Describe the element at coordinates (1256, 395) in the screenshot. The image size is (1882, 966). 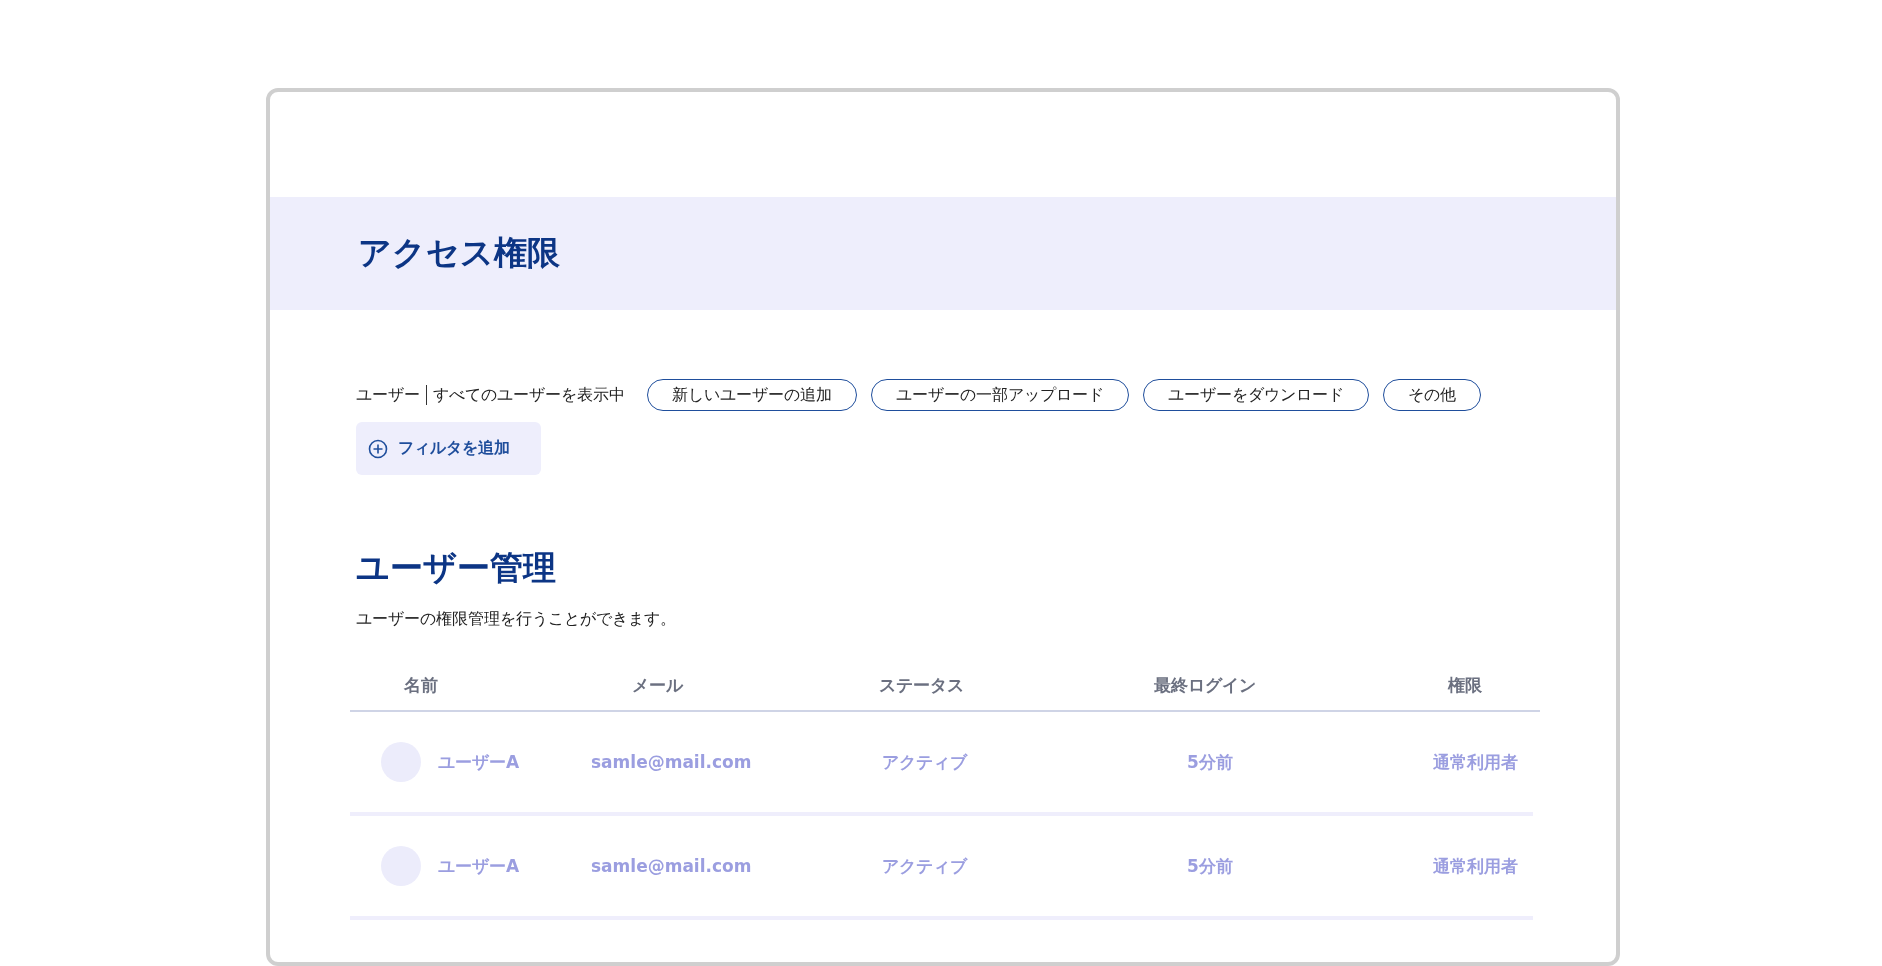
I see `action-button: ユーザーをダウンロード` at that location.